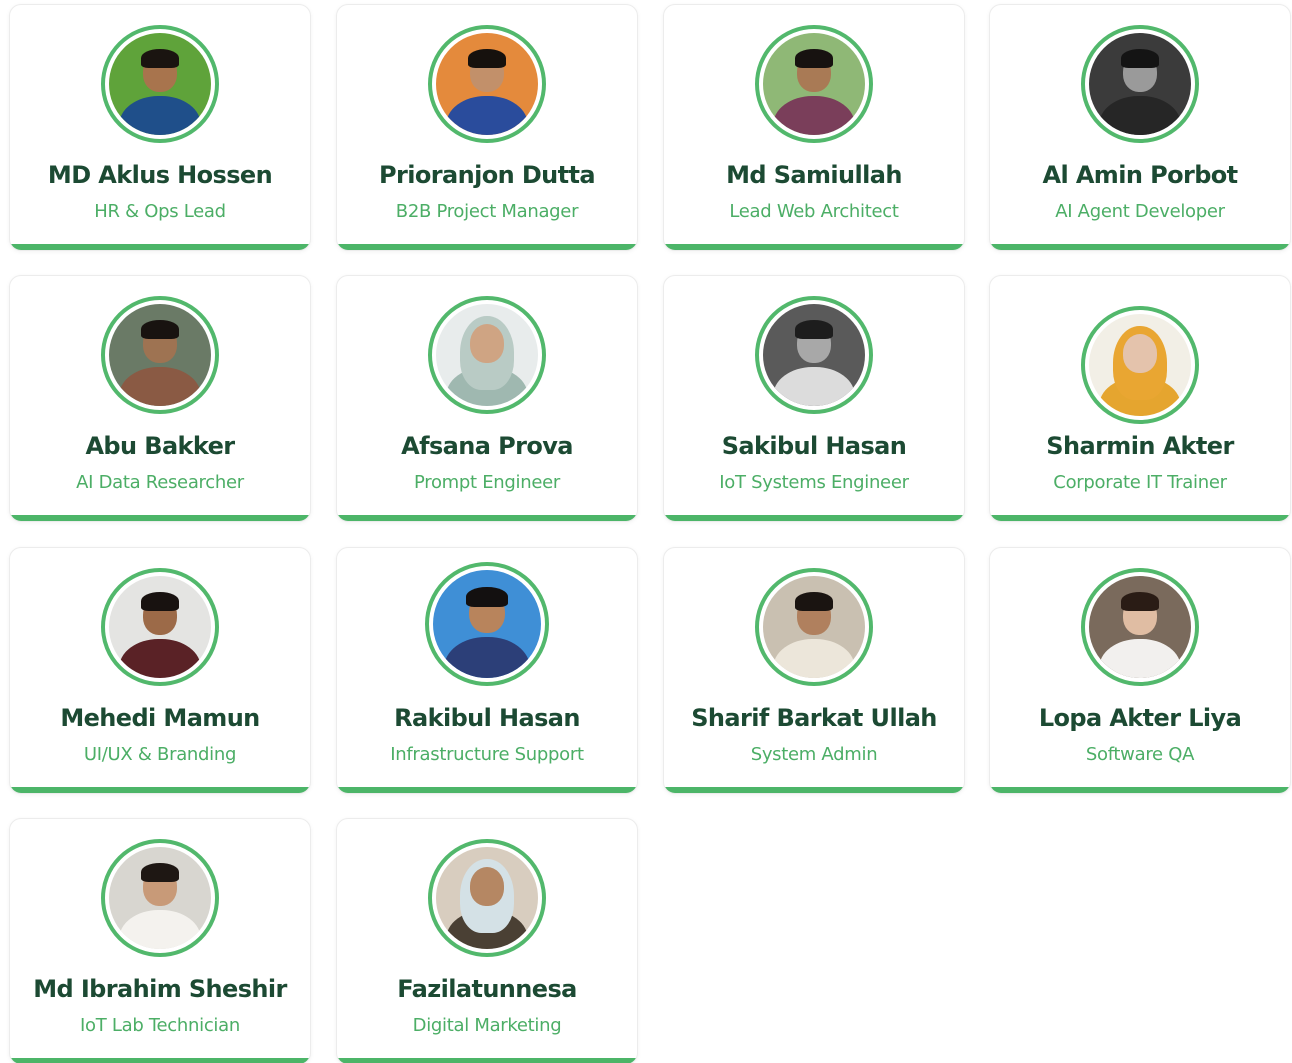 Image resolution: width=1292 pixels, height=1063 pixels. What do you see at coordinates (1140, 211) in the screenshot?
I see `member-role: AI Agent Developer` at bounding box center [1140, 211].